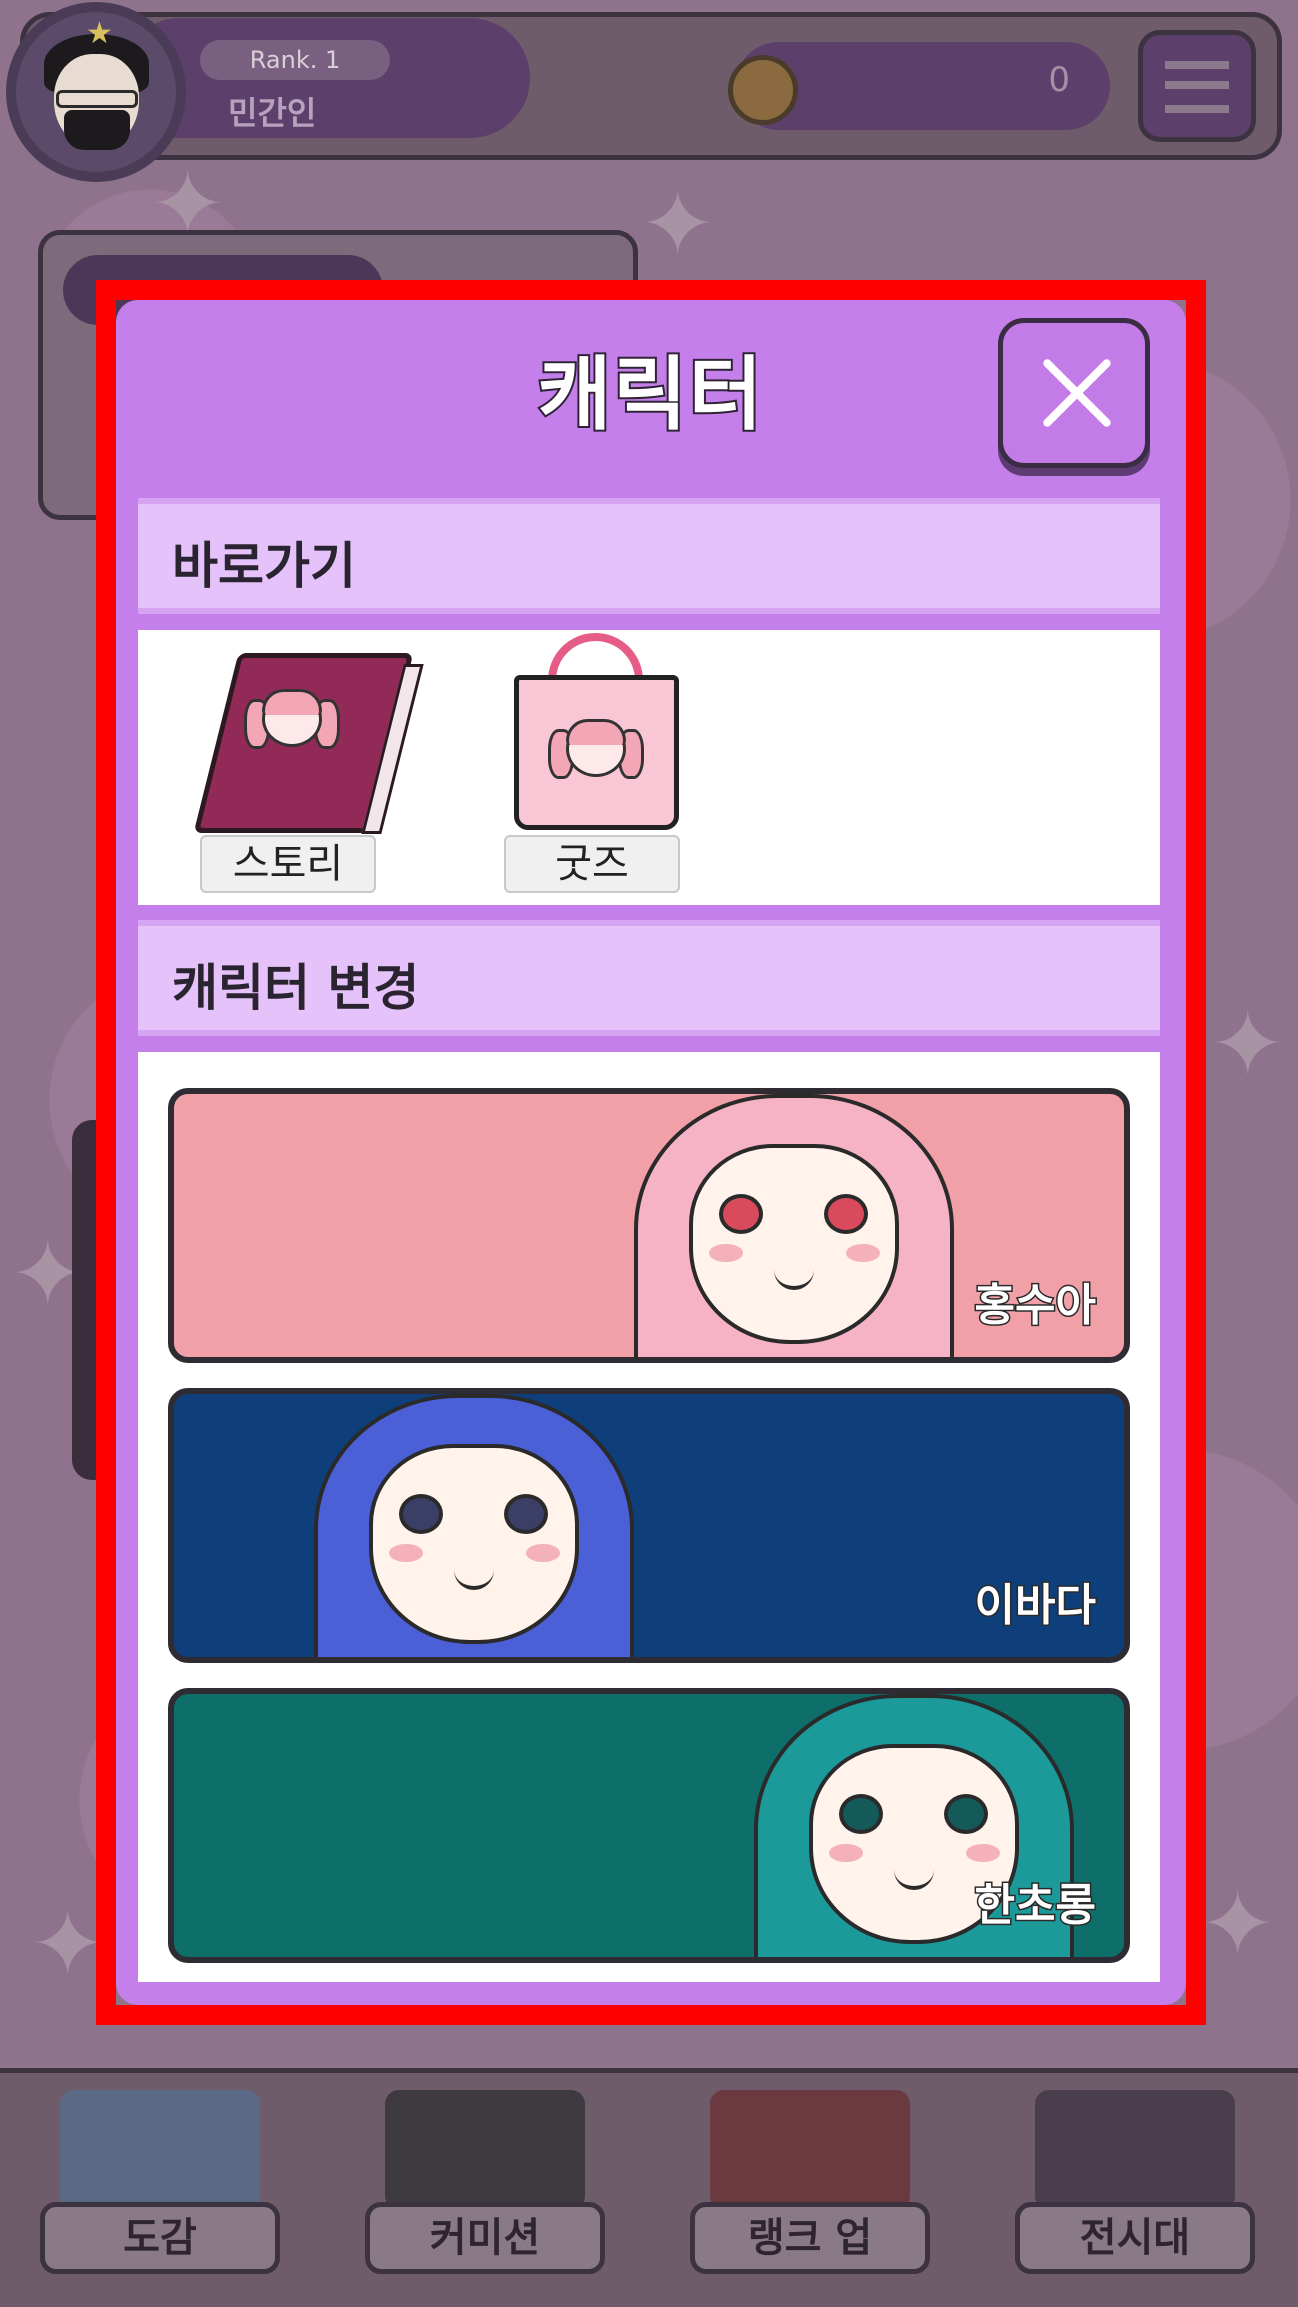 The image size is (1298, 2307). What do you see at coordinates (97, 130) in the screenshot?
I see `avatar-mask` at bounding box center [97, 130].